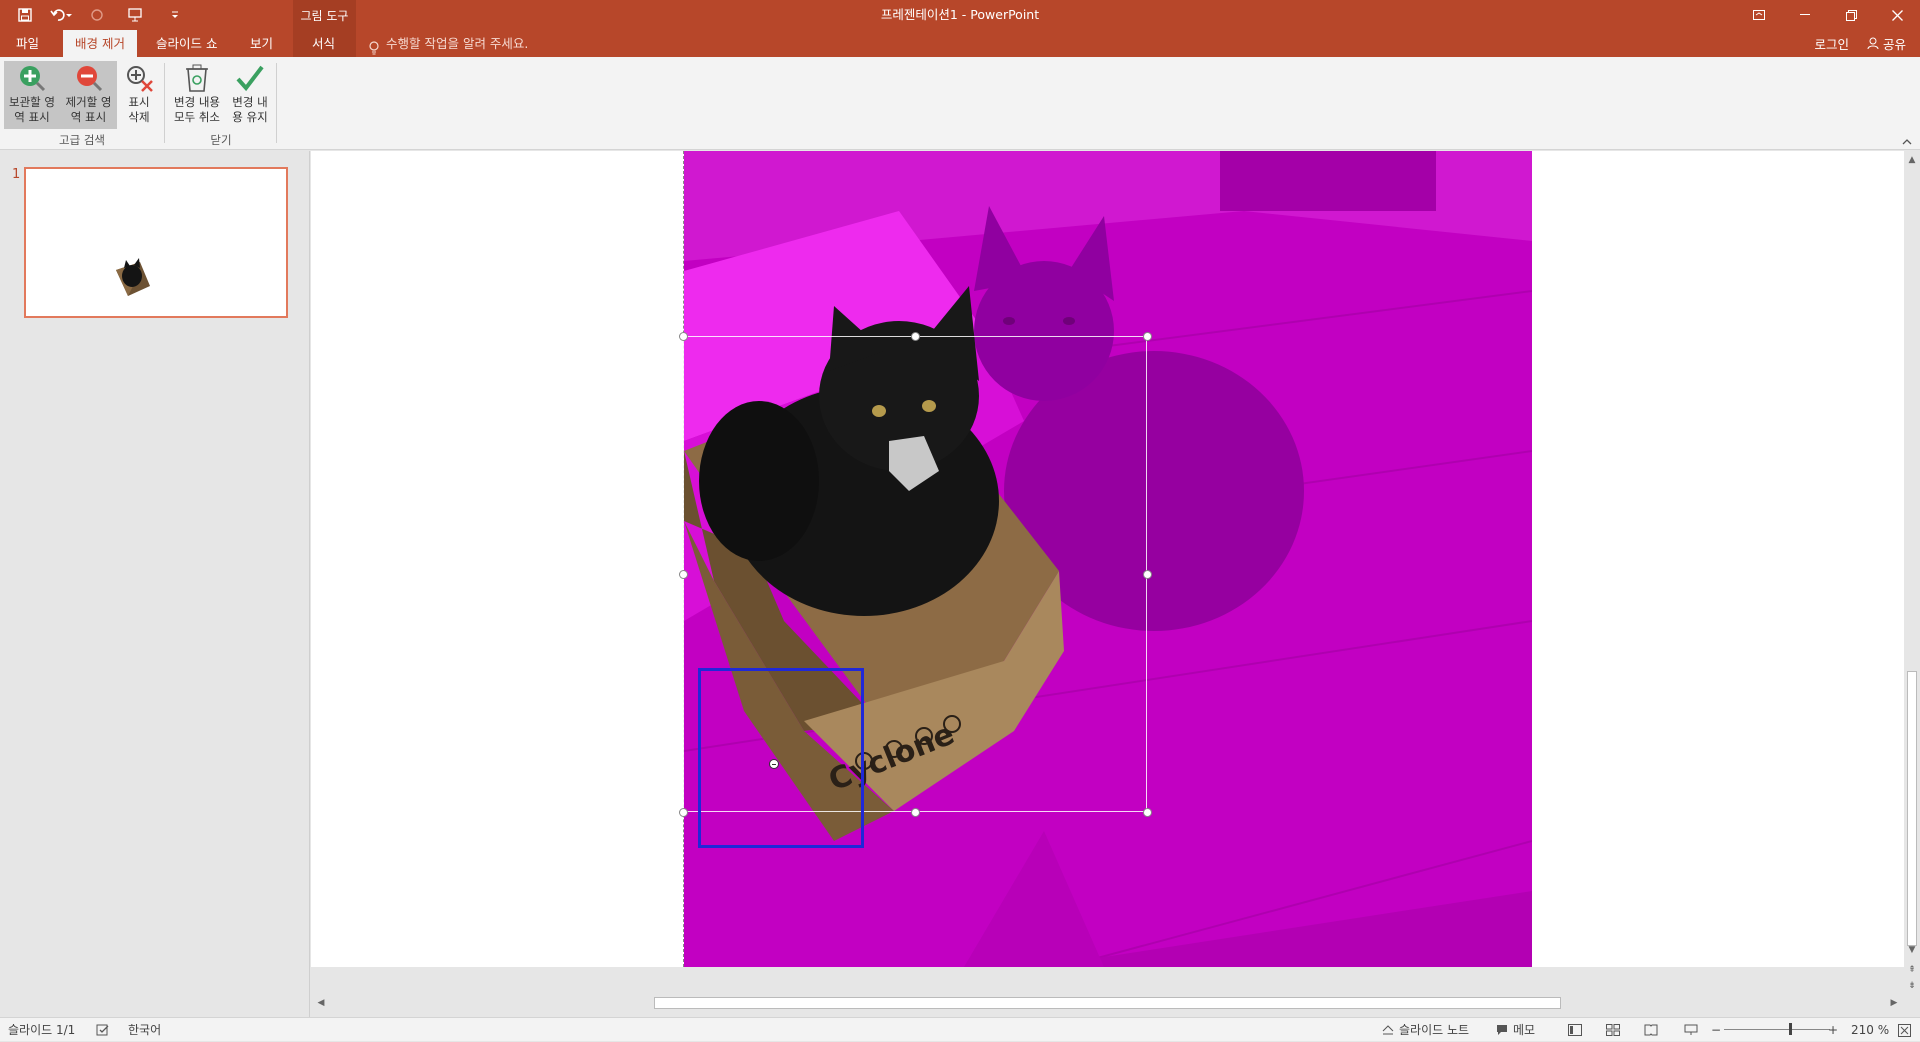 The image size is (1920, 1042). Describe the element at coordinates (156, 242) in the screenshot. I see `slide-thumbnail` at that location.